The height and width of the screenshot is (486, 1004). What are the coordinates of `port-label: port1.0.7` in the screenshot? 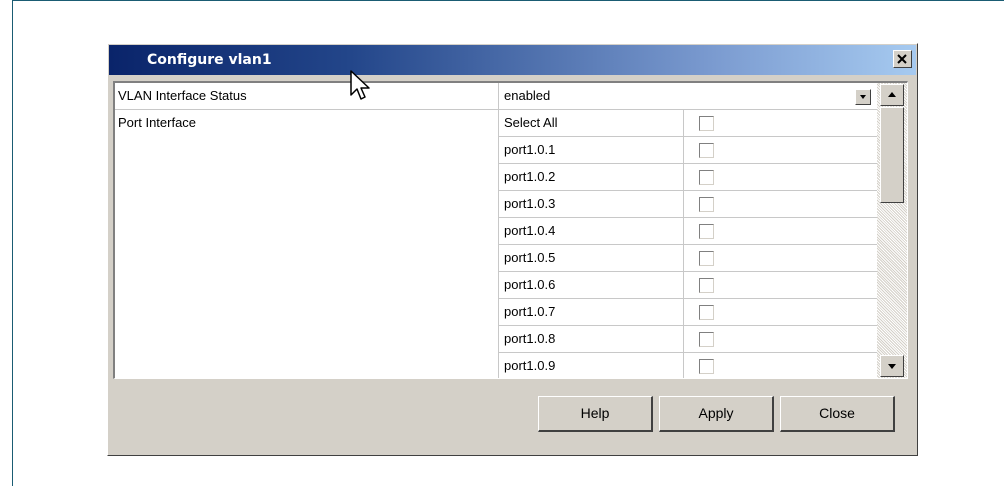 It's located at (530, 311).